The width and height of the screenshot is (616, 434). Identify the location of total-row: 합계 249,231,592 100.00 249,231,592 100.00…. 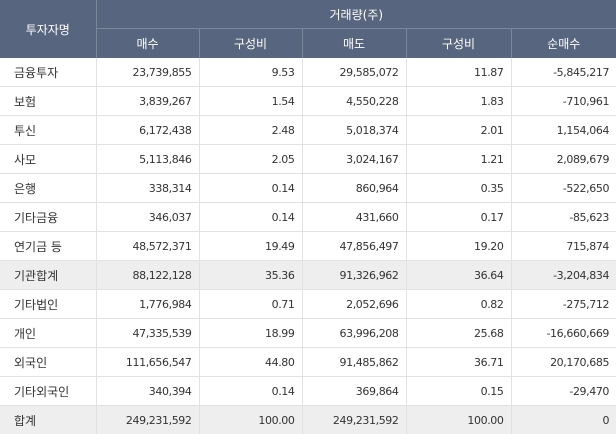
(308, 419).